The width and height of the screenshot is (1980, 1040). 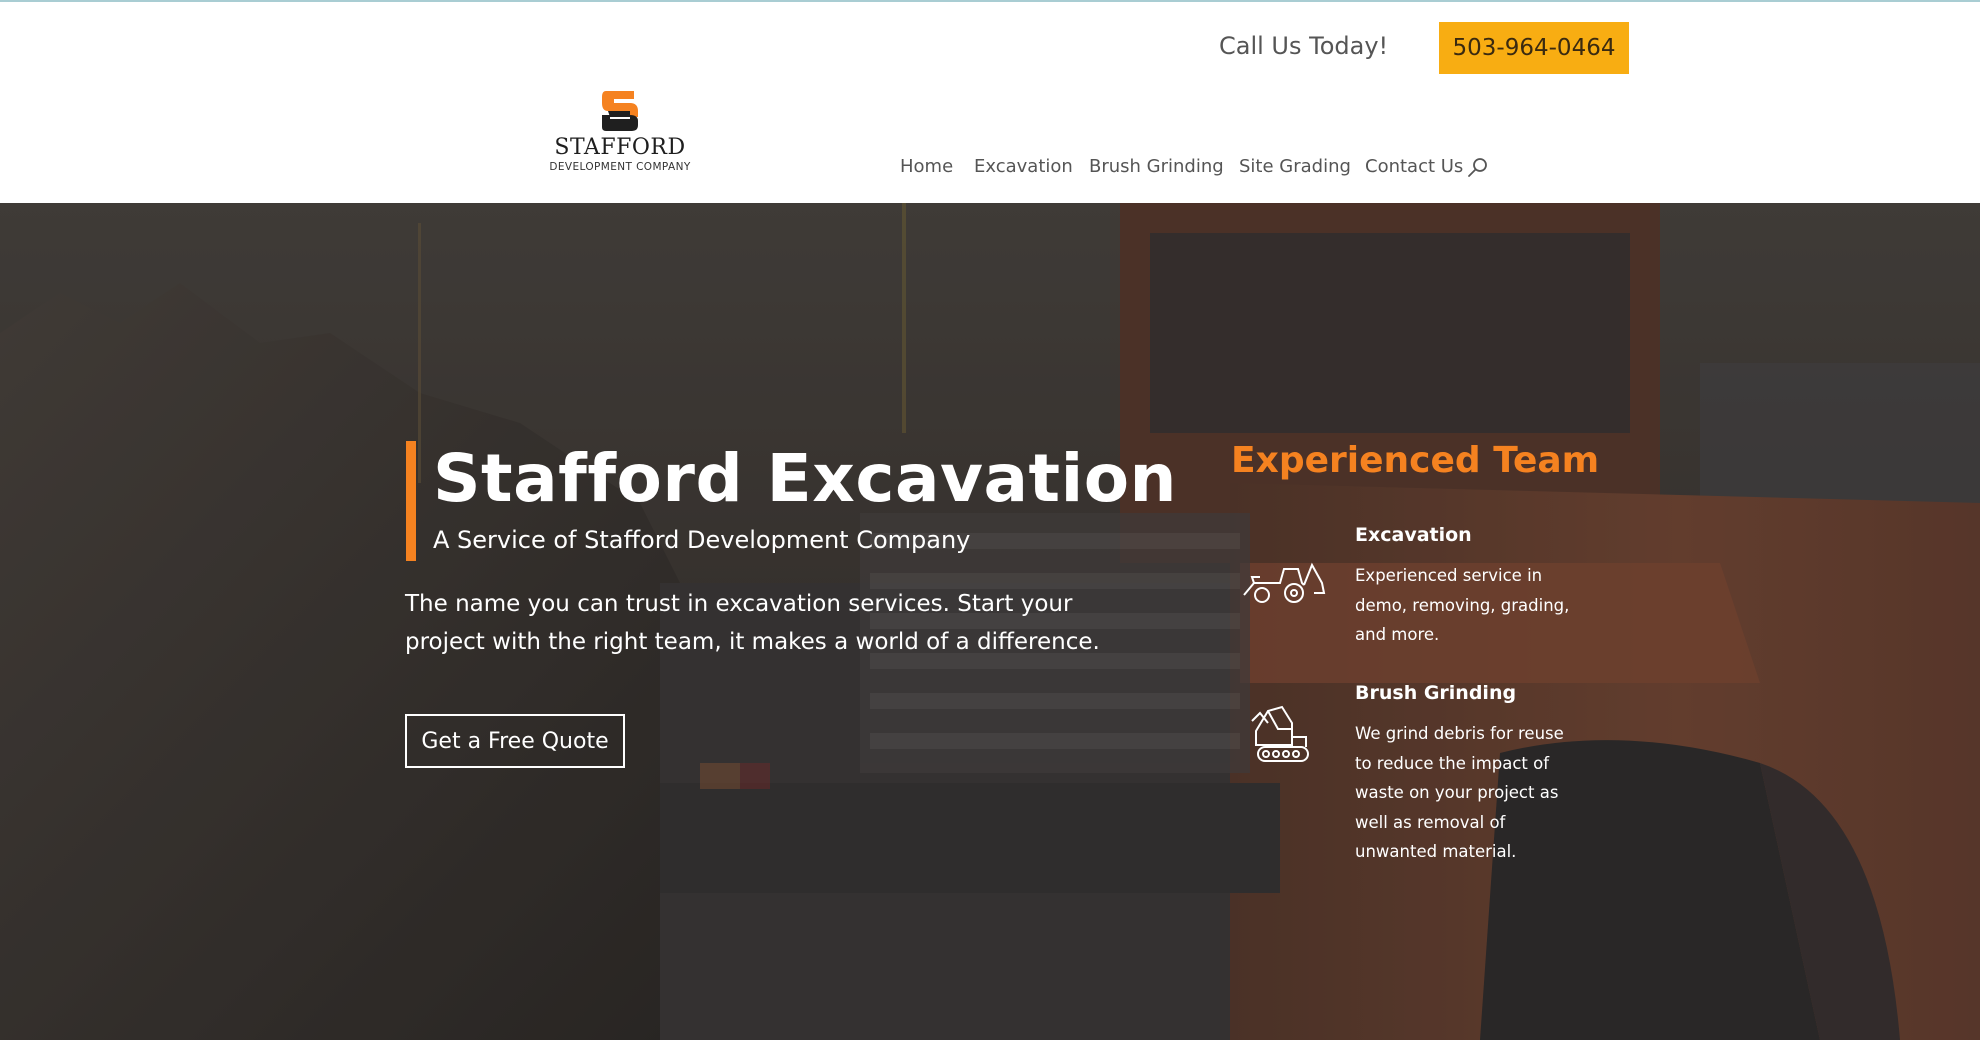 I want to click on excavator-icon, so click(x=1280, y=733).